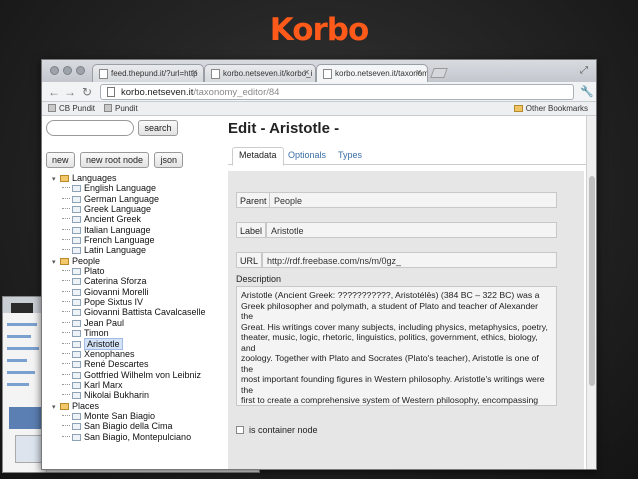 Image resolution: width=638 pixels, height=479 pixels. I want to click on forward-arrow-icon: →, so click(70, 92).